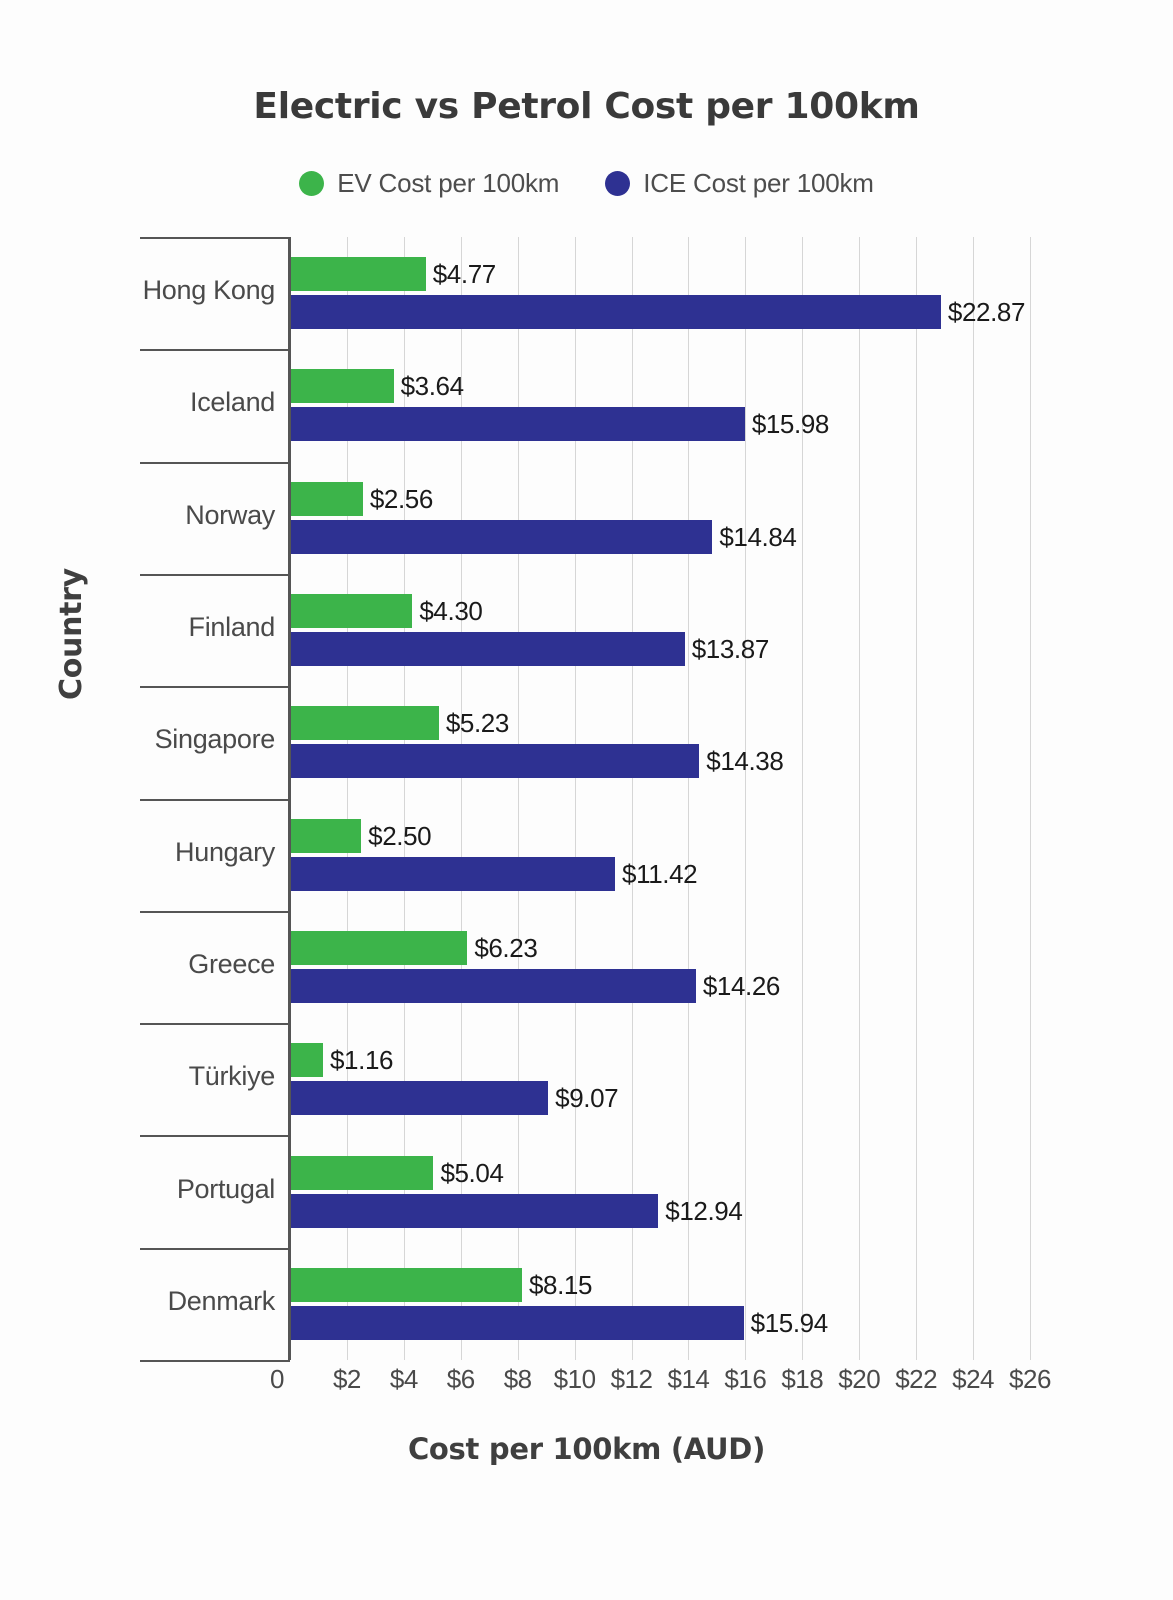  What do you see at coordinates (225, 1188) in the screenshot?
I see `y-axis-label: Portugal` at bounding box center [225, 1188].